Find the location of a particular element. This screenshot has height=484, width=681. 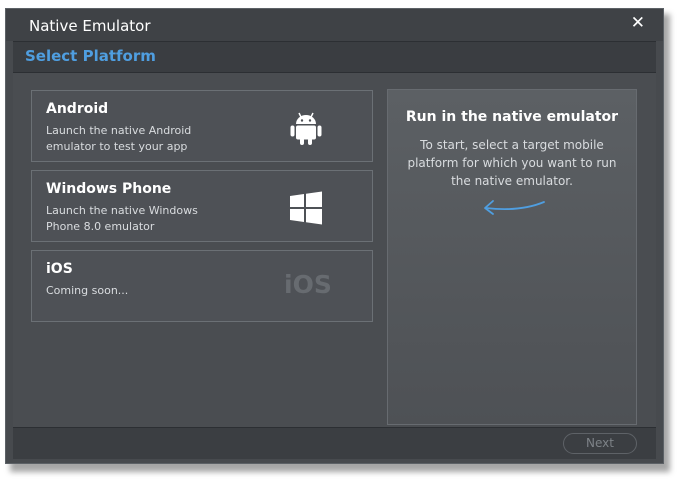

title-bar: Native Emulator ✕ is located at coordinates (334, 25).